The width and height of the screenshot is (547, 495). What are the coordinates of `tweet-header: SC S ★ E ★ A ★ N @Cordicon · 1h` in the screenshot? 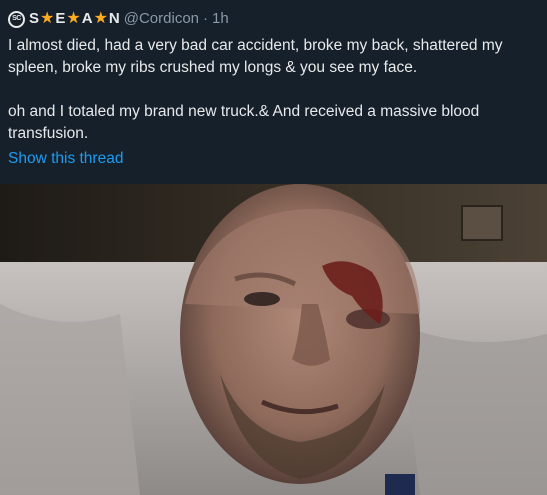 It's located at (118, 19).